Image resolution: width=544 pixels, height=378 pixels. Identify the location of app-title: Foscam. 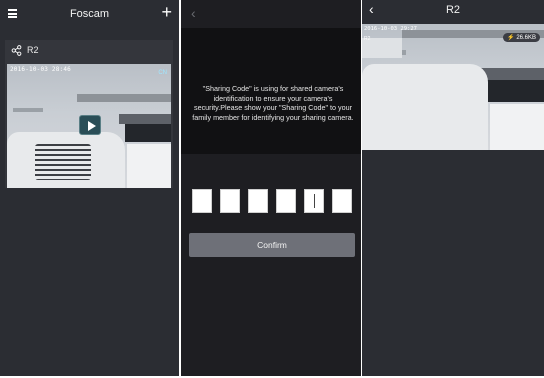
(89, 14).